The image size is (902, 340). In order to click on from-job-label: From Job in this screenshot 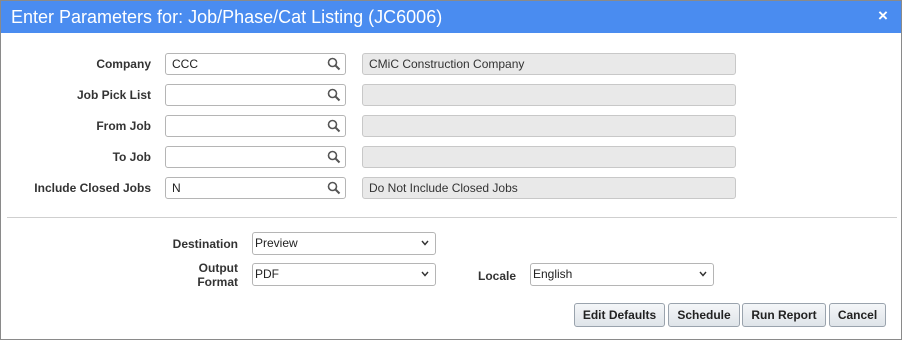, I will do `click(123, 126)`.